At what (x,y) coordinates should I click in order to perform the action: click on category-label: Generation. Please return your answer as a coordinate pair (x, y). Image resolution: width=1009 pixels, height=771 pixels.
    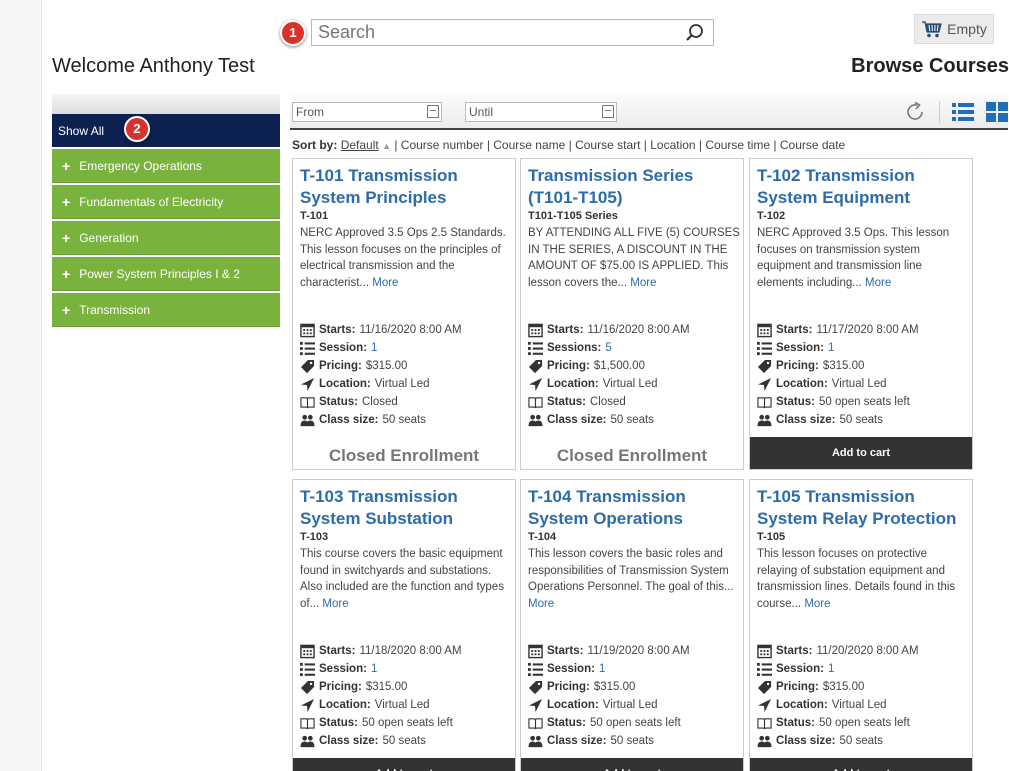
    Looking at the image, I should click on (109, 237).